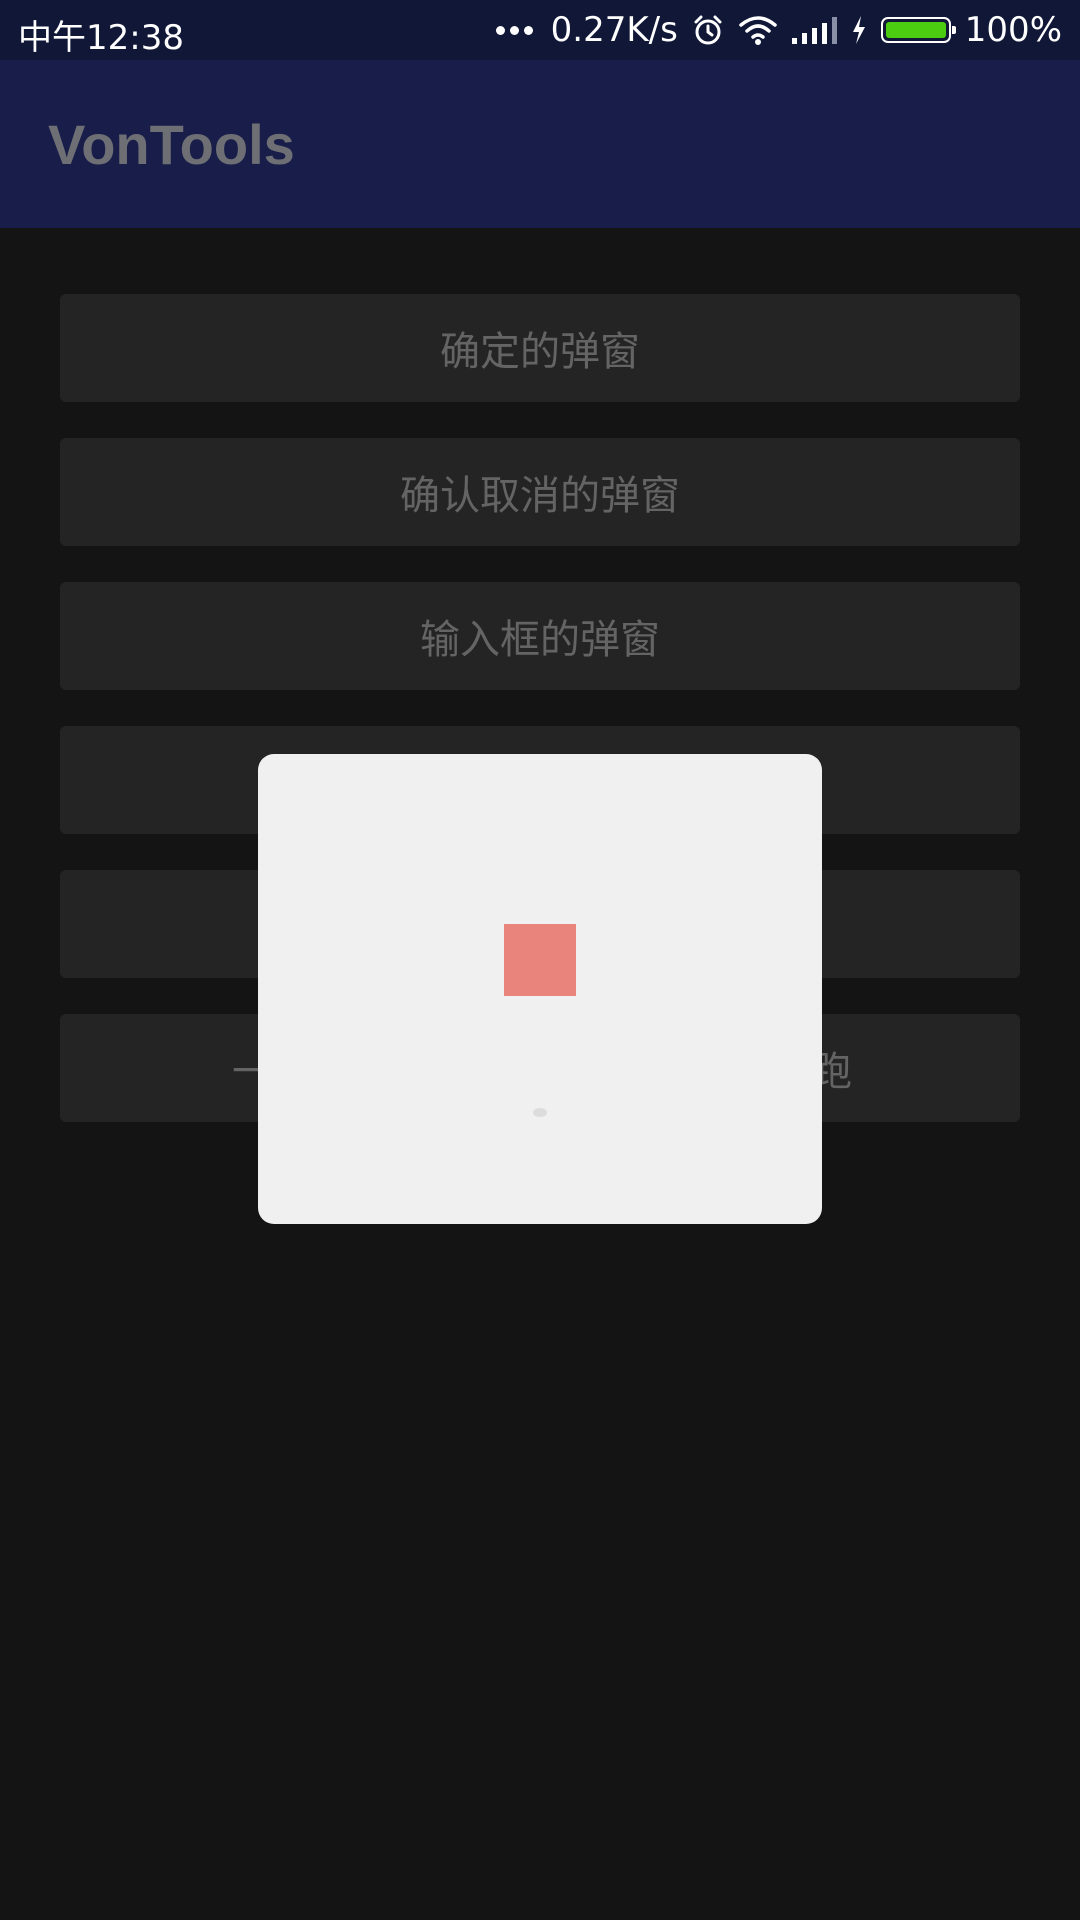  I want to click on app-title: VonTools, so click(171, 144).